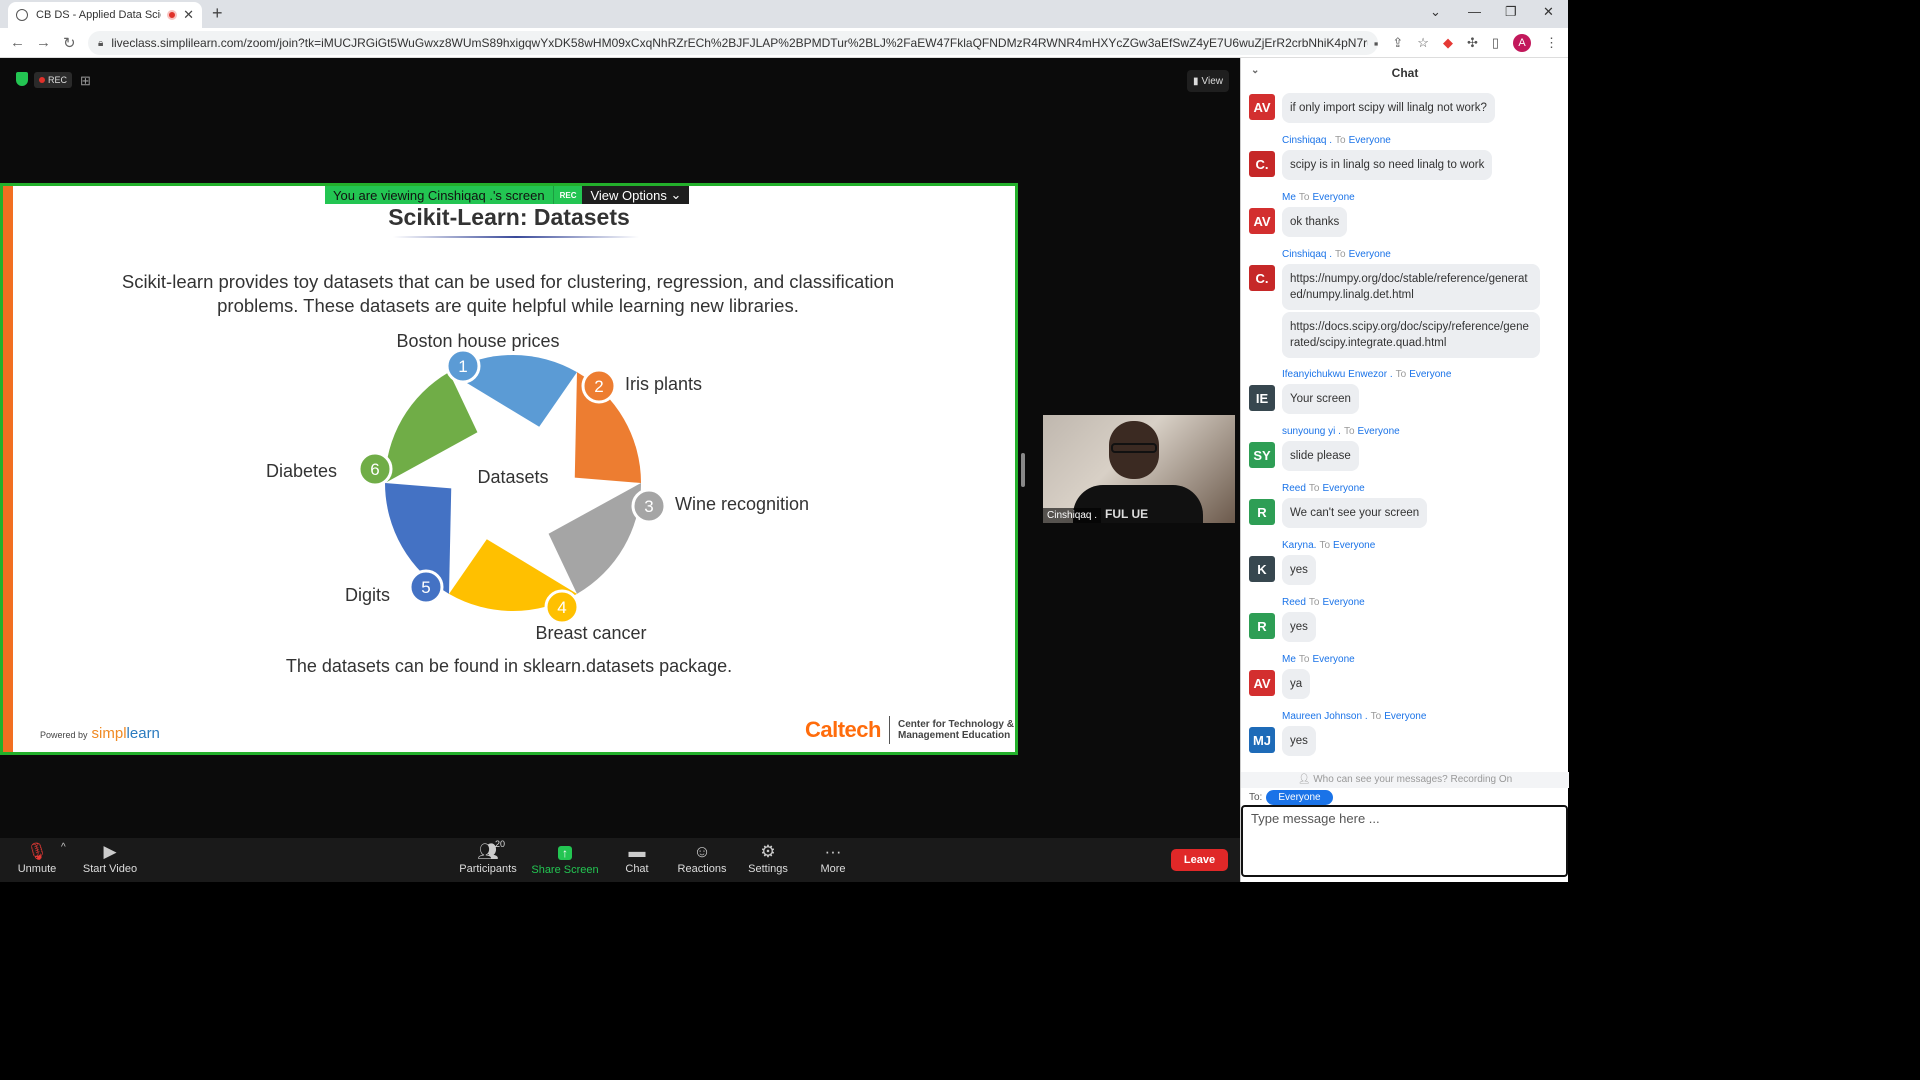 This screenshot has width=1920, height=1080. I want to click on window-close-icon: ✕, so click(1548, 12).